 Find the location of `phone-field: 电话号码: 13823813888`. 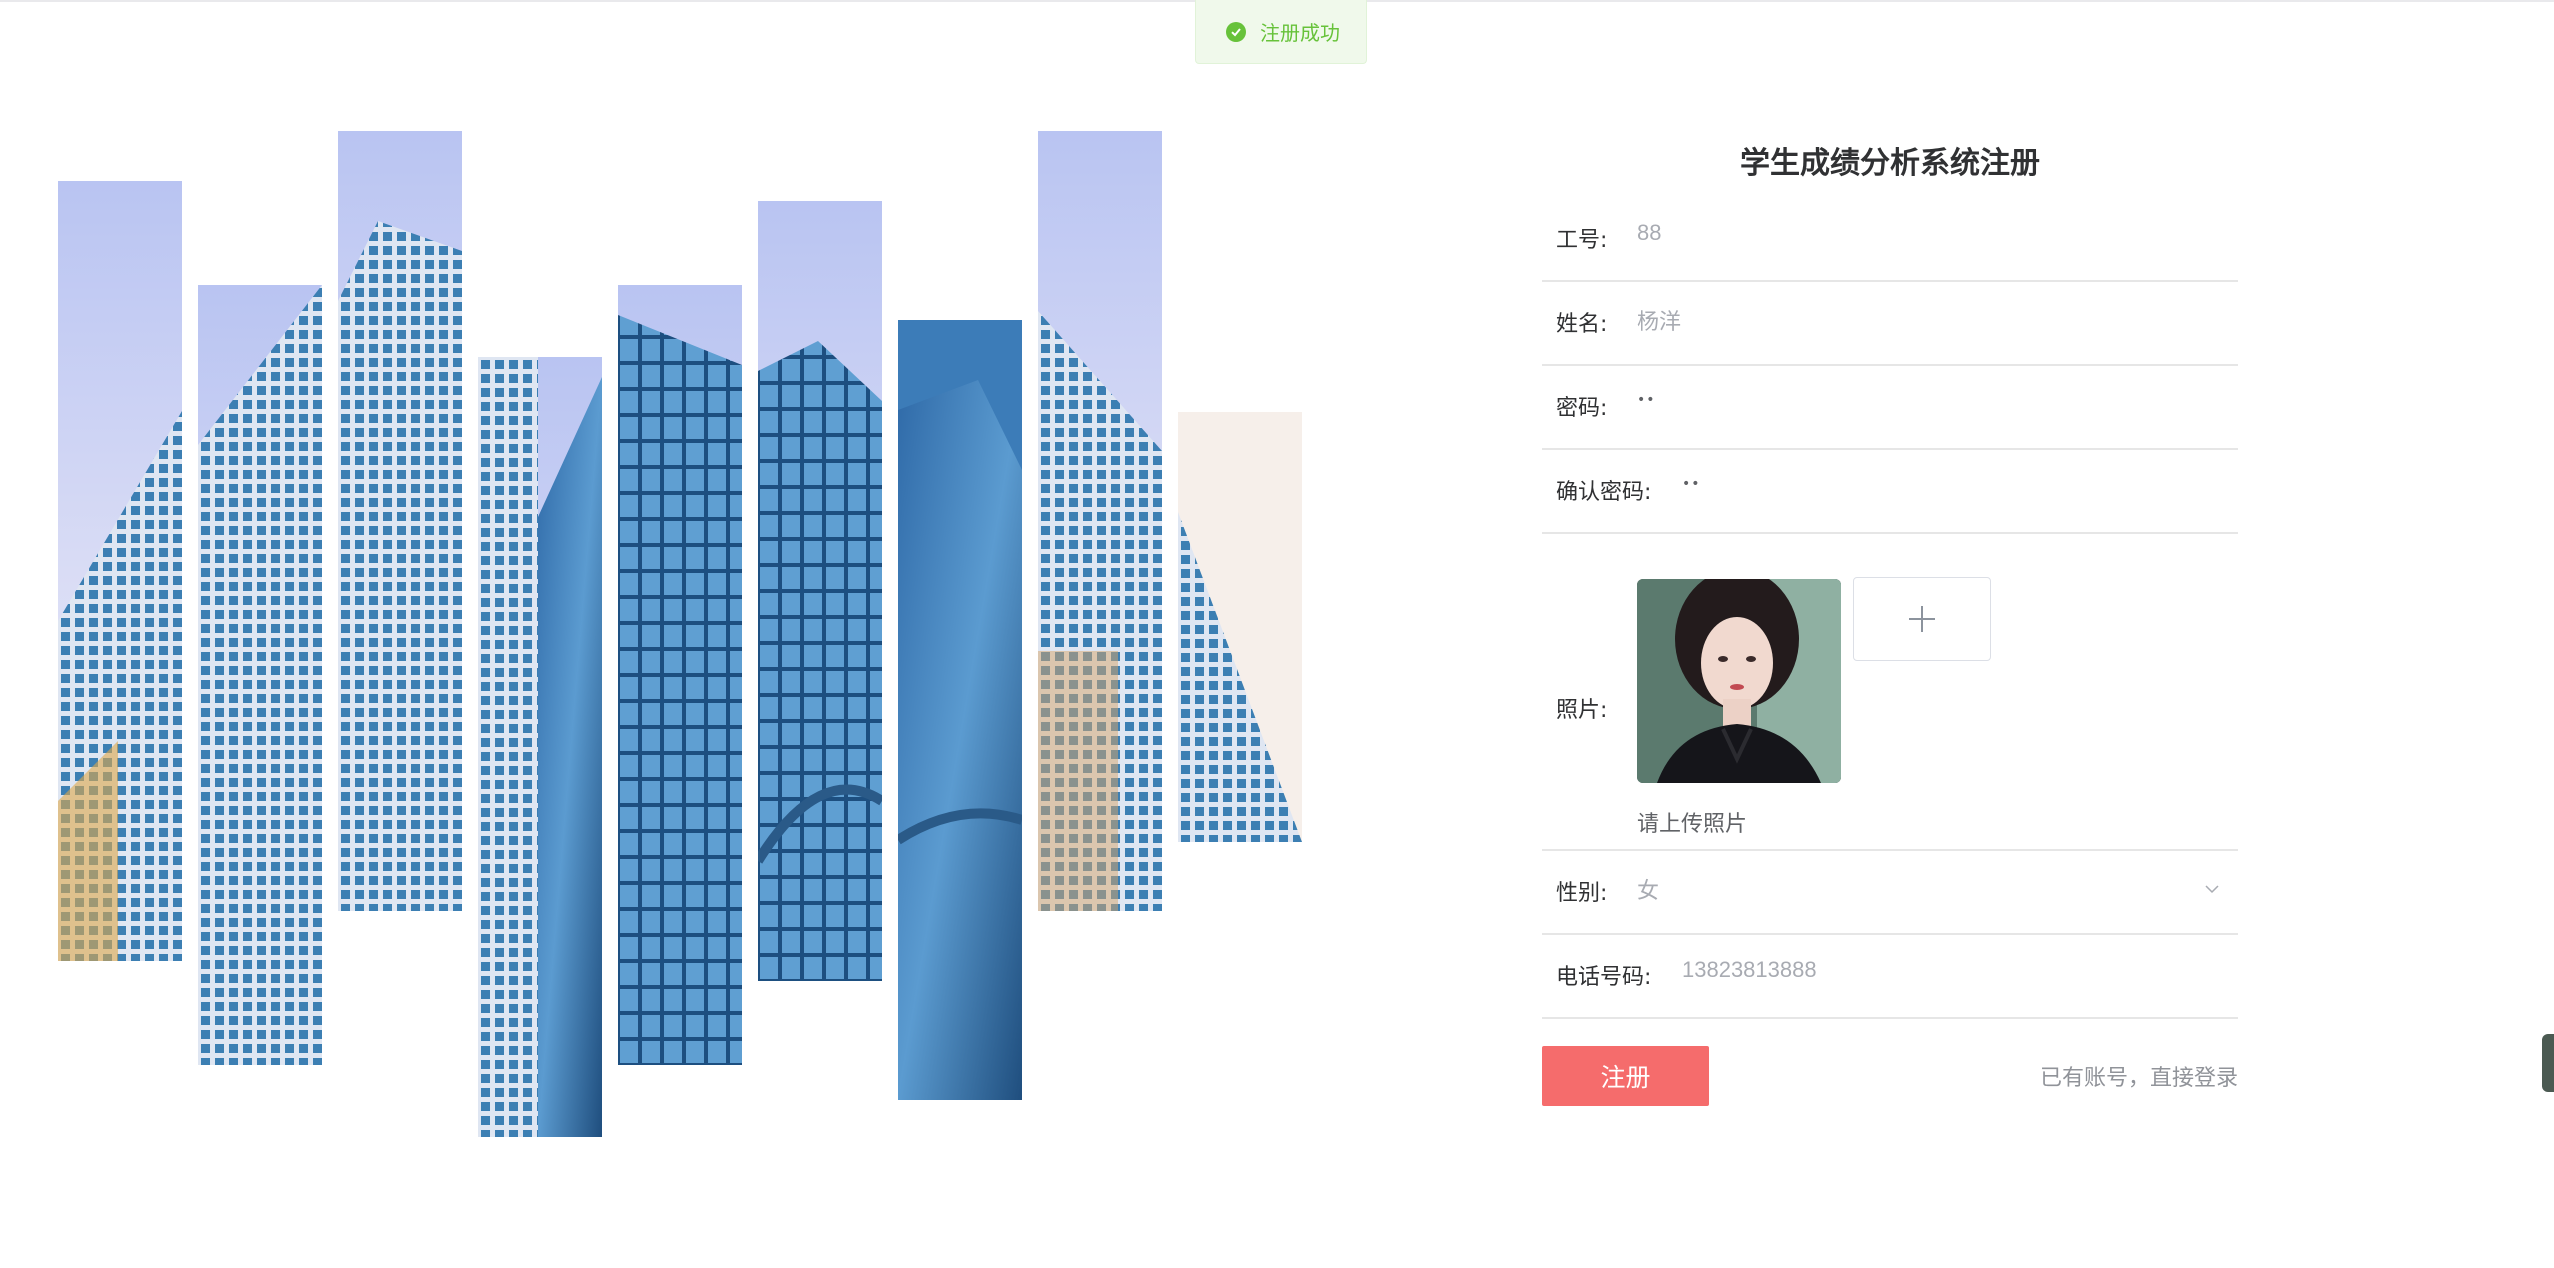

phone-field: 电话号码: 13823813888 is located at coordinates (1890, 977).